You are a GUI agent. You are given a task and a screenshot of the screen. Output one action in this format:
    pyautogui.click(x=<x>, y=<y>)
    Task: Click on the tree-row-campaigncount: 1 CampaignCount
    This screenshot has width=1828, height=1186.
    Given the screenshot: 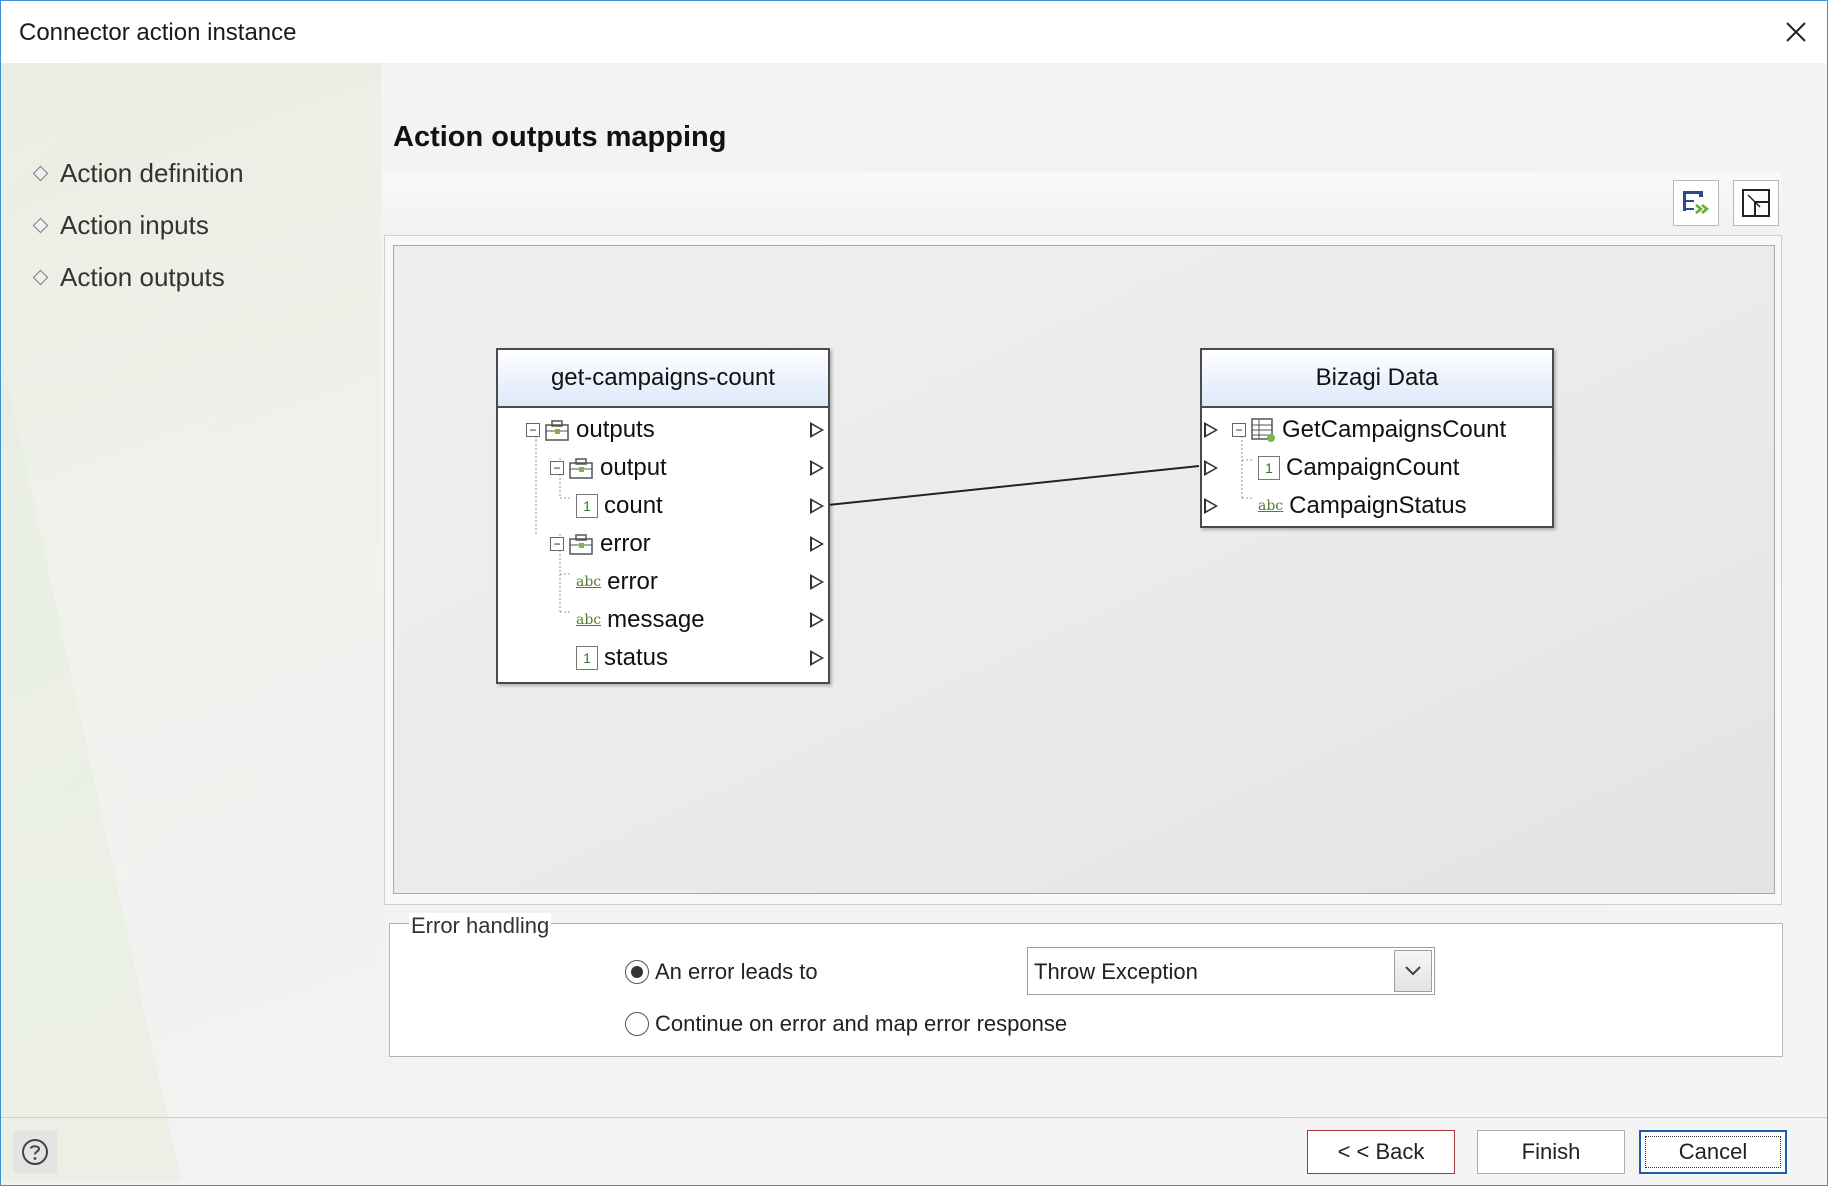 What is the action you would take?
    pyautogui.click(x=1358, y=468)
    